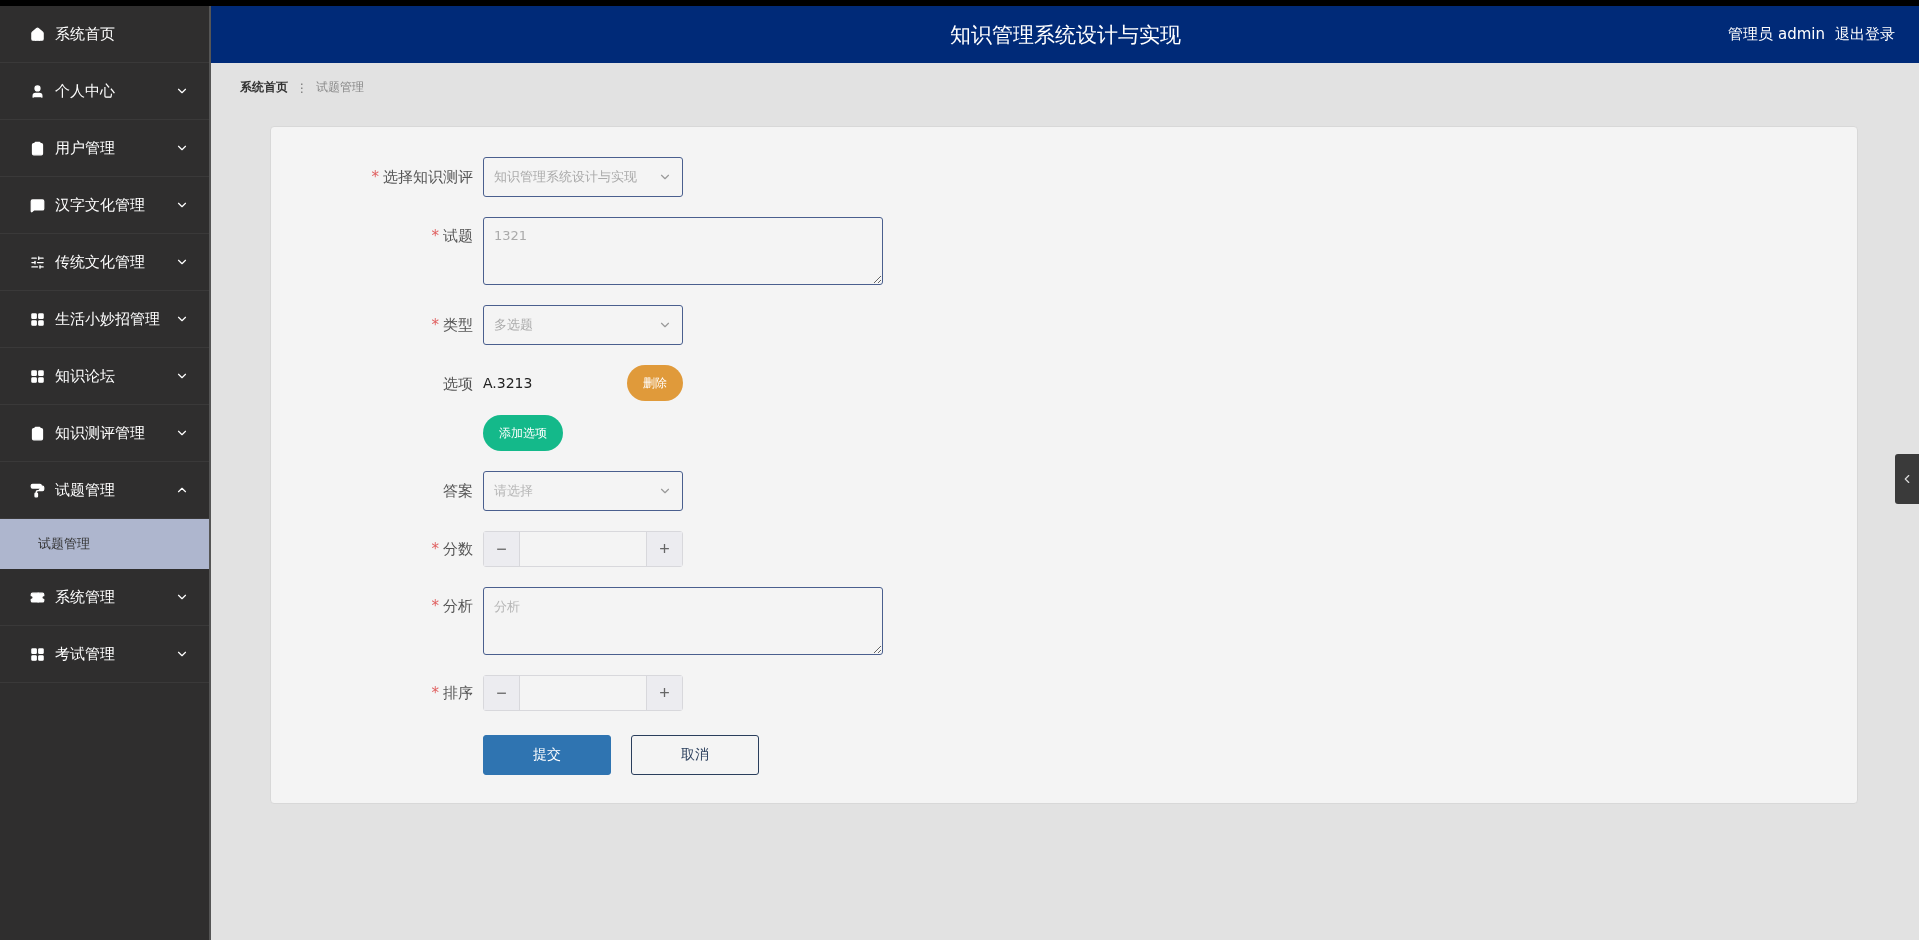  I want to click on sidebar-item: 知识测评管理, so click(104, 433).